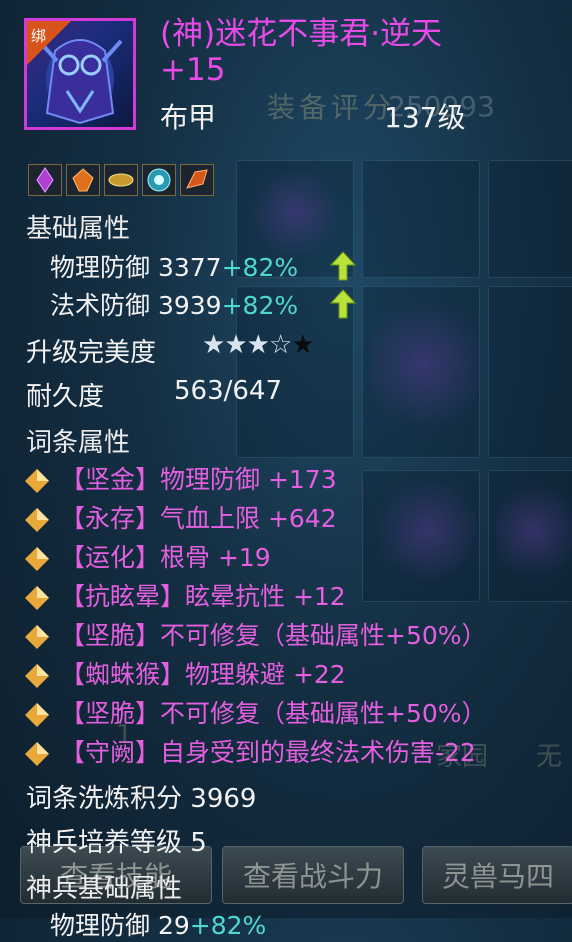 The height and width of the screenshot is (942, 572). I want to click on item-level: 137级, so click(425, 117).